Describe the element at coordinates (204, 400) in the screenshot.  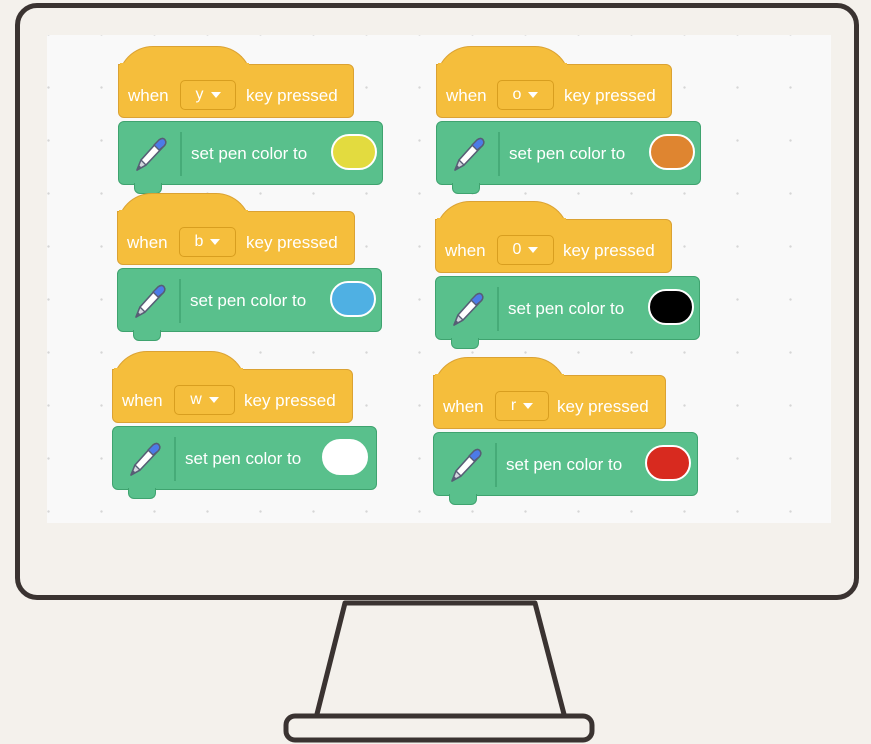
I see `key-dropdown: w` at that location.